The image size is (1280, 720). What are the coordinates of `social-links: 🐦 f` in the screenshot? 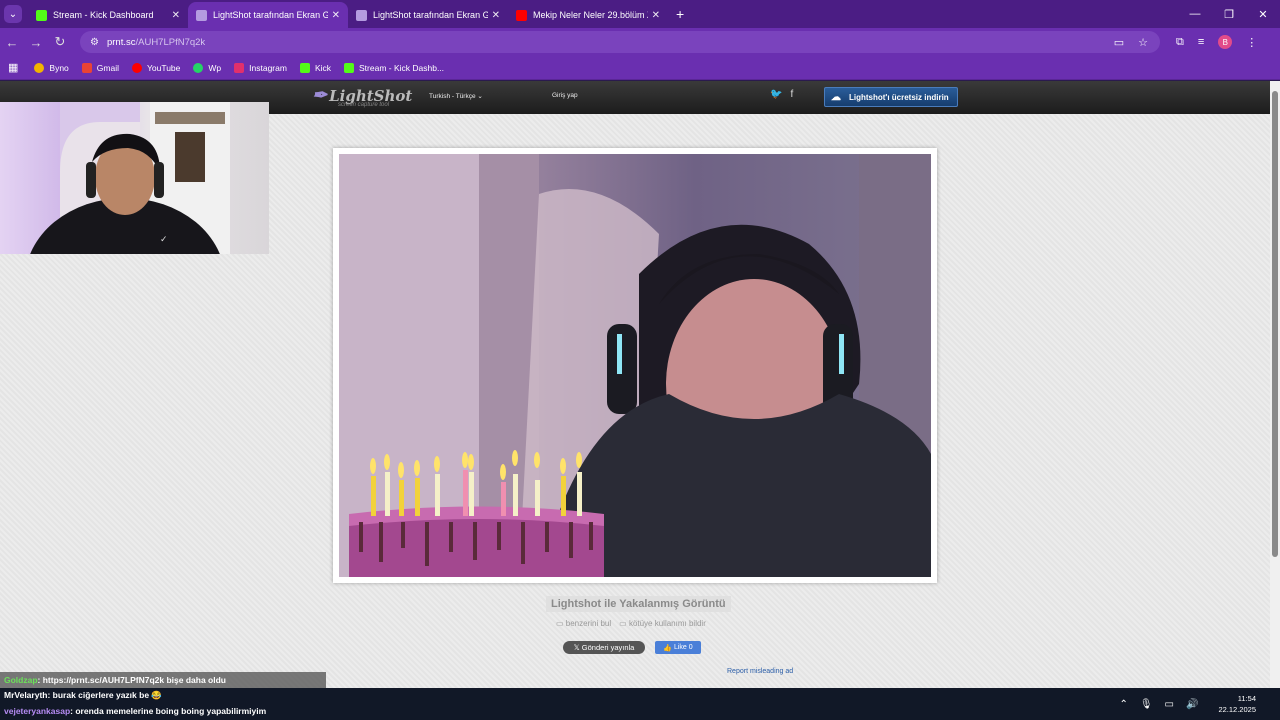 It's located at (781, 94).